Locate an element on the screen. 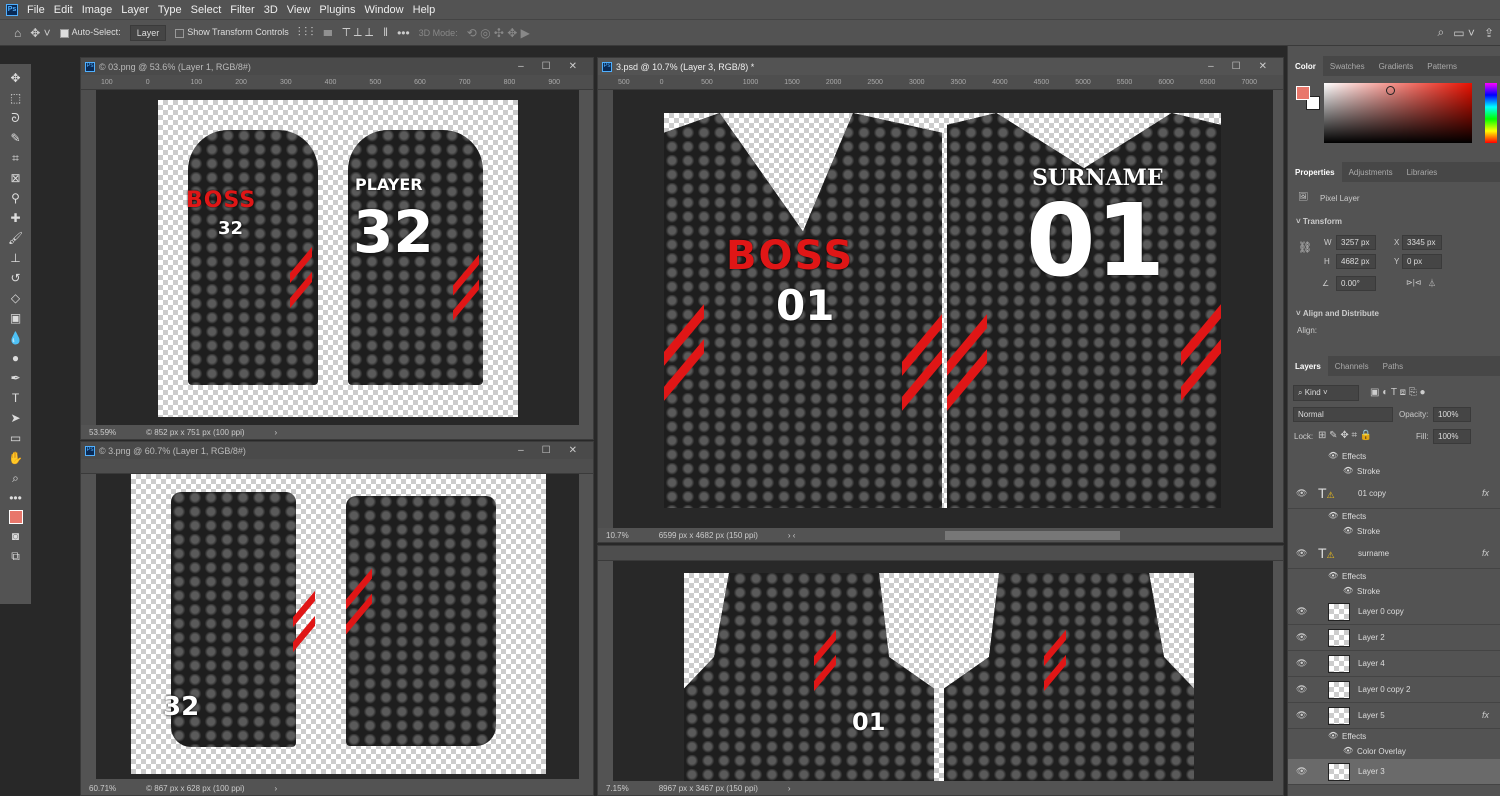 The image size is (1500, 796). pen-tool-icon: ✒ is located at coordinates (15, 378).